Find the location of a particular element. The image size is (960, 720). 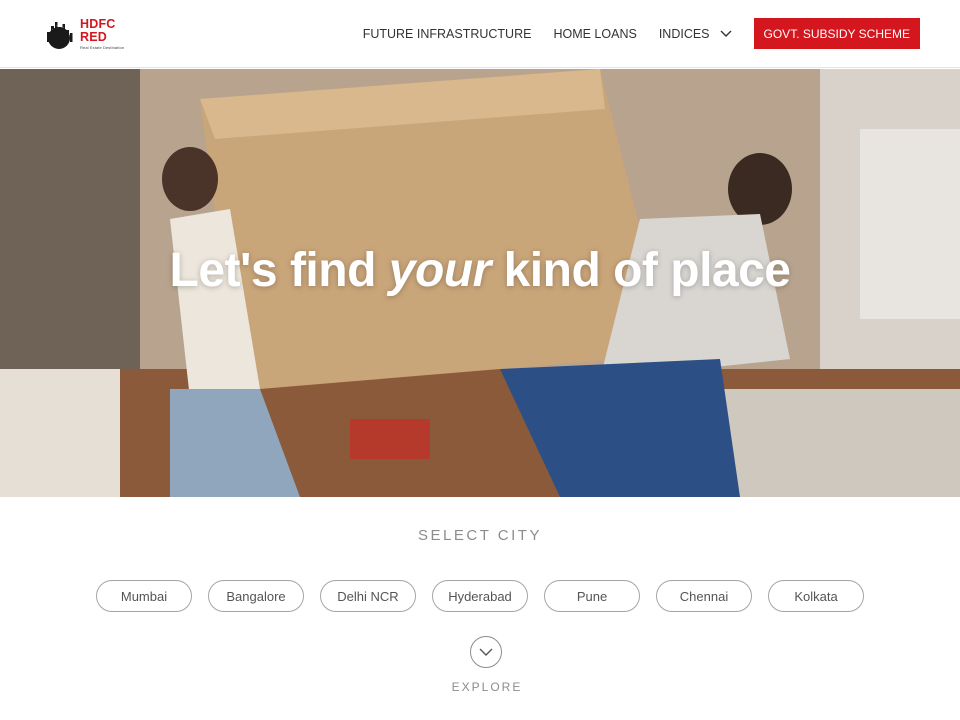

city-button-kolkata: Kolkata is located at coordinates (816, 596).